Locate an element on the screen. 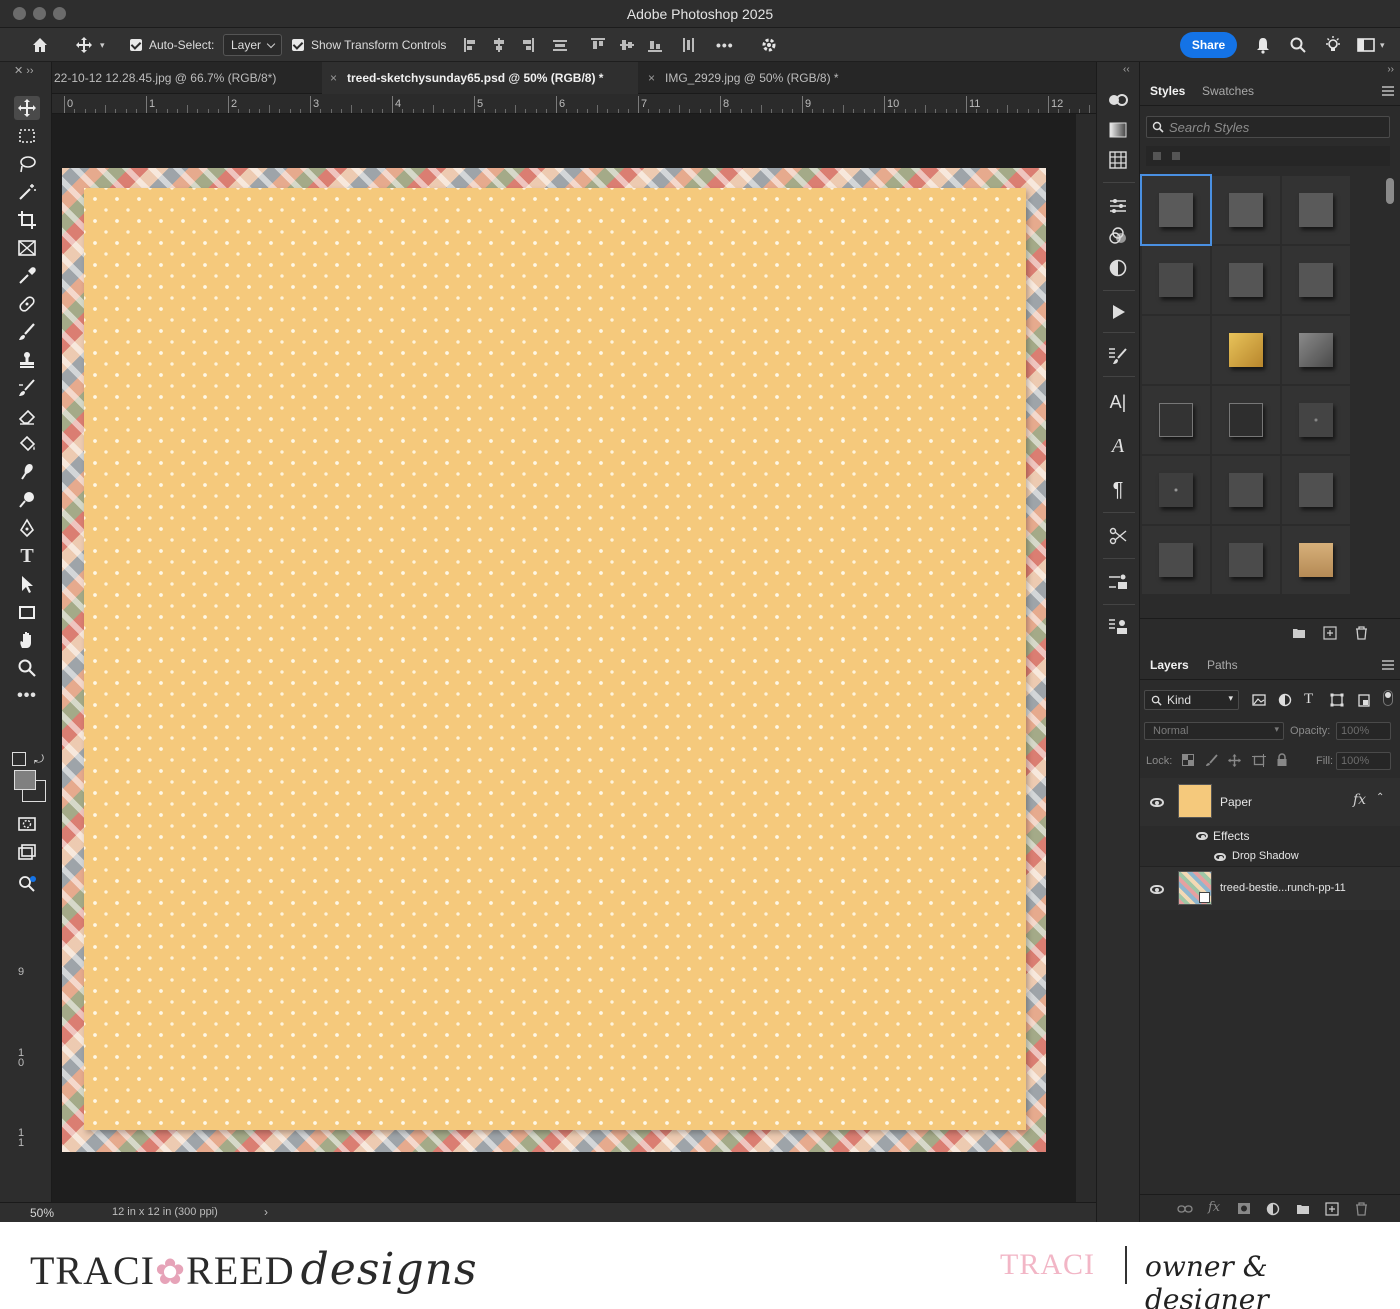 Image resolution: width=1400 pixels, height=1309 pixels. chevron-up-icon: ⌃ is located at coordinates (1380, 797).